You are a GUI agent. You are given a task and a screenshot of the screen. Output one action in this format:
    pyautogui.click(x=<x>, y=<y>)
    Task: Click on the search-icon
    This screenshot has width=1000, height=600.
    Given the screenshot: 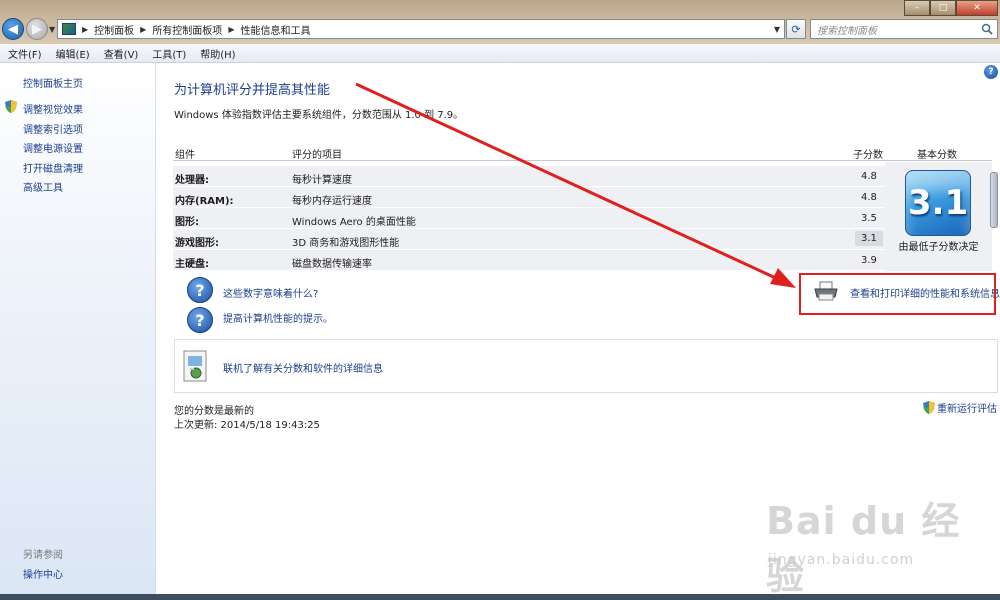 What is the action you would take?
    pyautogui.click(x=987, y=29)
    